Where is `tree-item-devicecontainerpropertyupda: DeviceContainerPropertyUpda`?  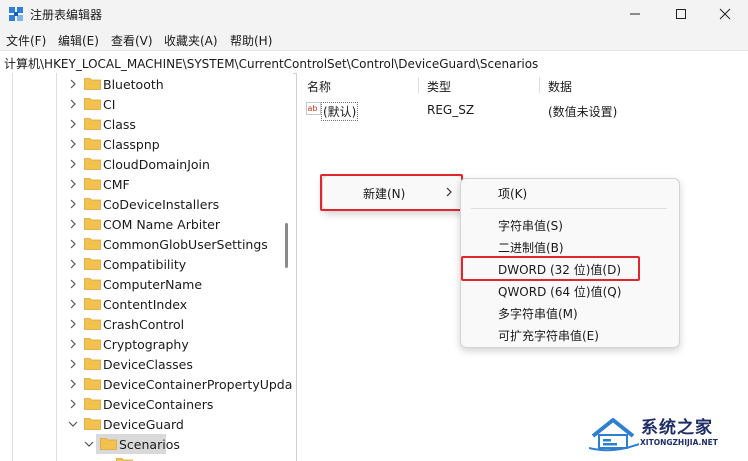 tree-item-devicecontainerpropertyupda: DeviceContainerPropertyUpda is located at coordinates (180, 384).